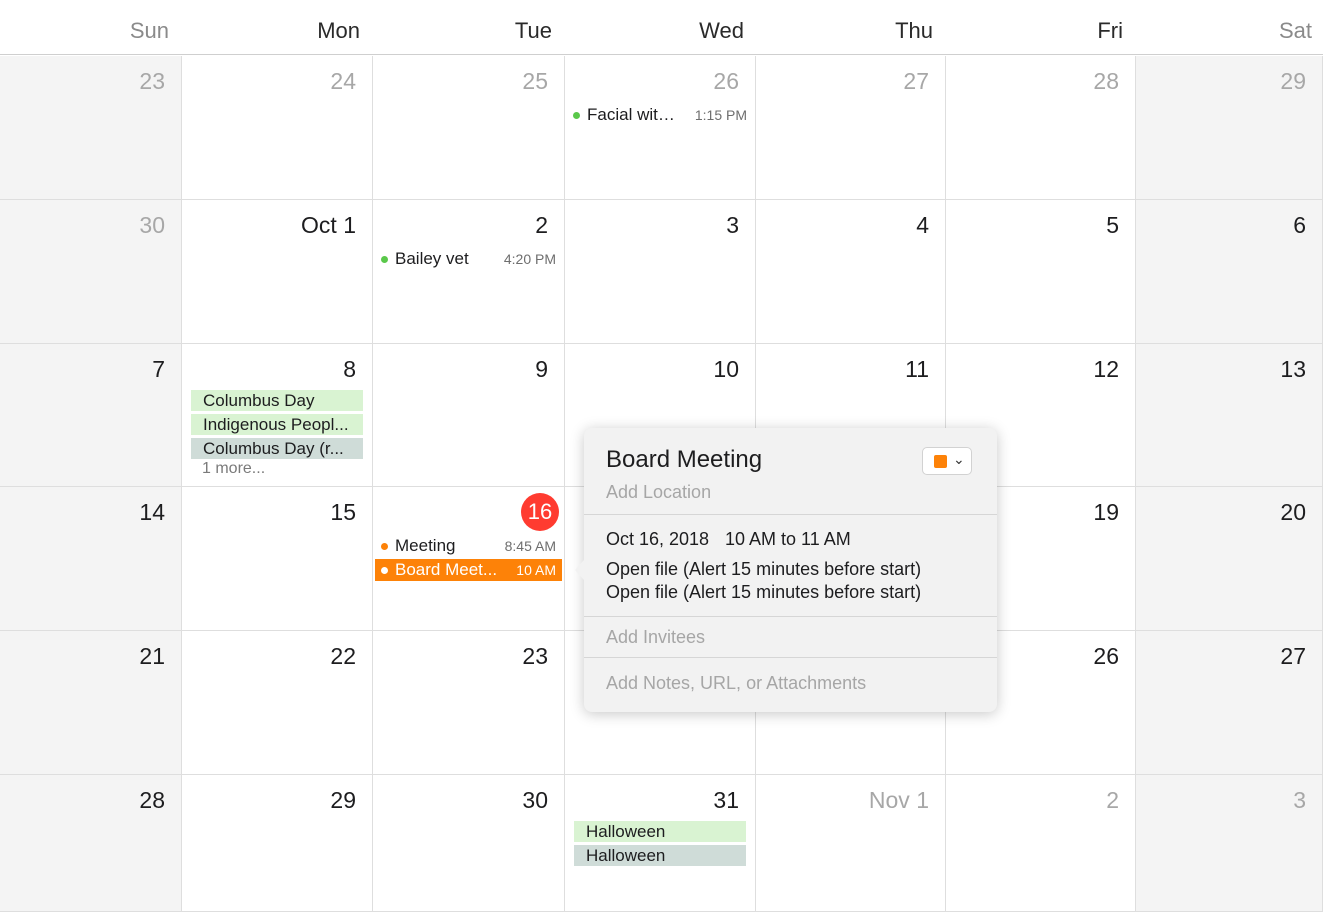  Describe the element at coordinates (1229, 559) in the screenshot. I see `day-cell: 20` at that location.